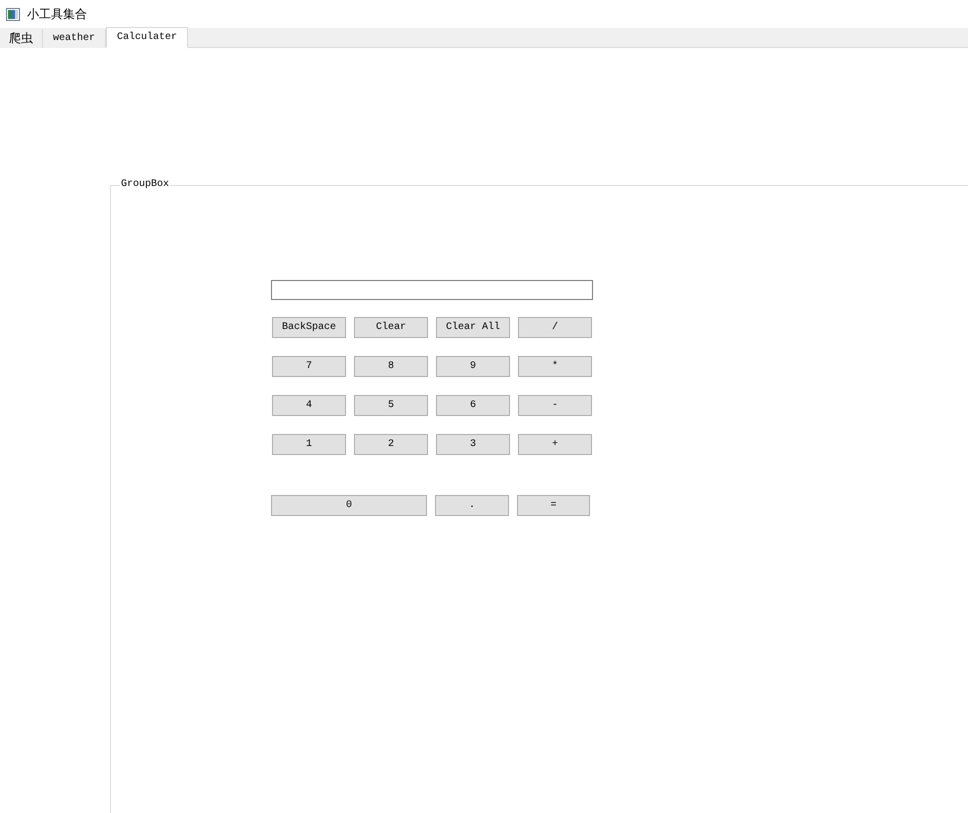 The height and width of the screenshot is (813, 968). Describe the element at coordinates (472, 505) in the screenshot. I see `calculator-key: .` at that location.